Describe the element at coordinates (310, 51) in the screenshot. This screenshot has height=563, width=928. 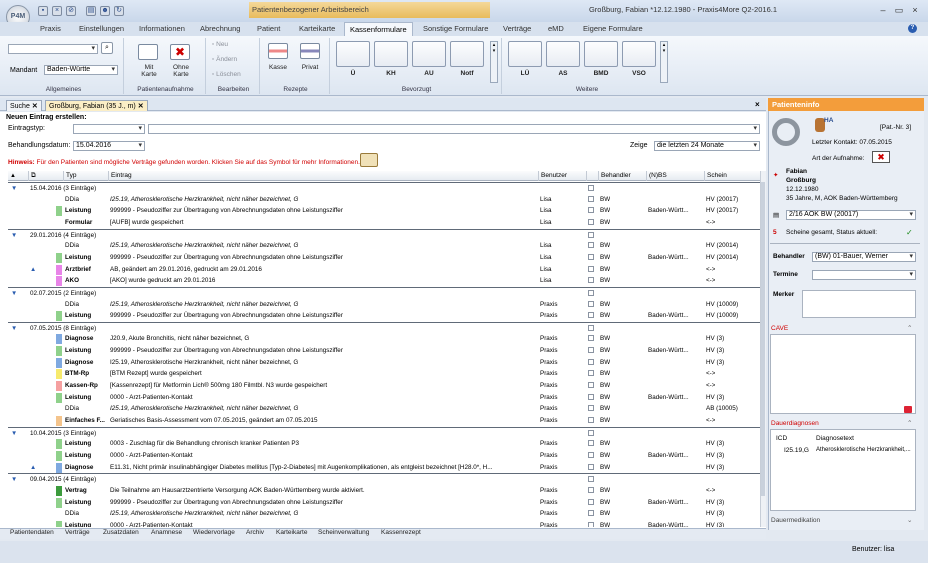
I see `privat-rezept-icon` at that location.